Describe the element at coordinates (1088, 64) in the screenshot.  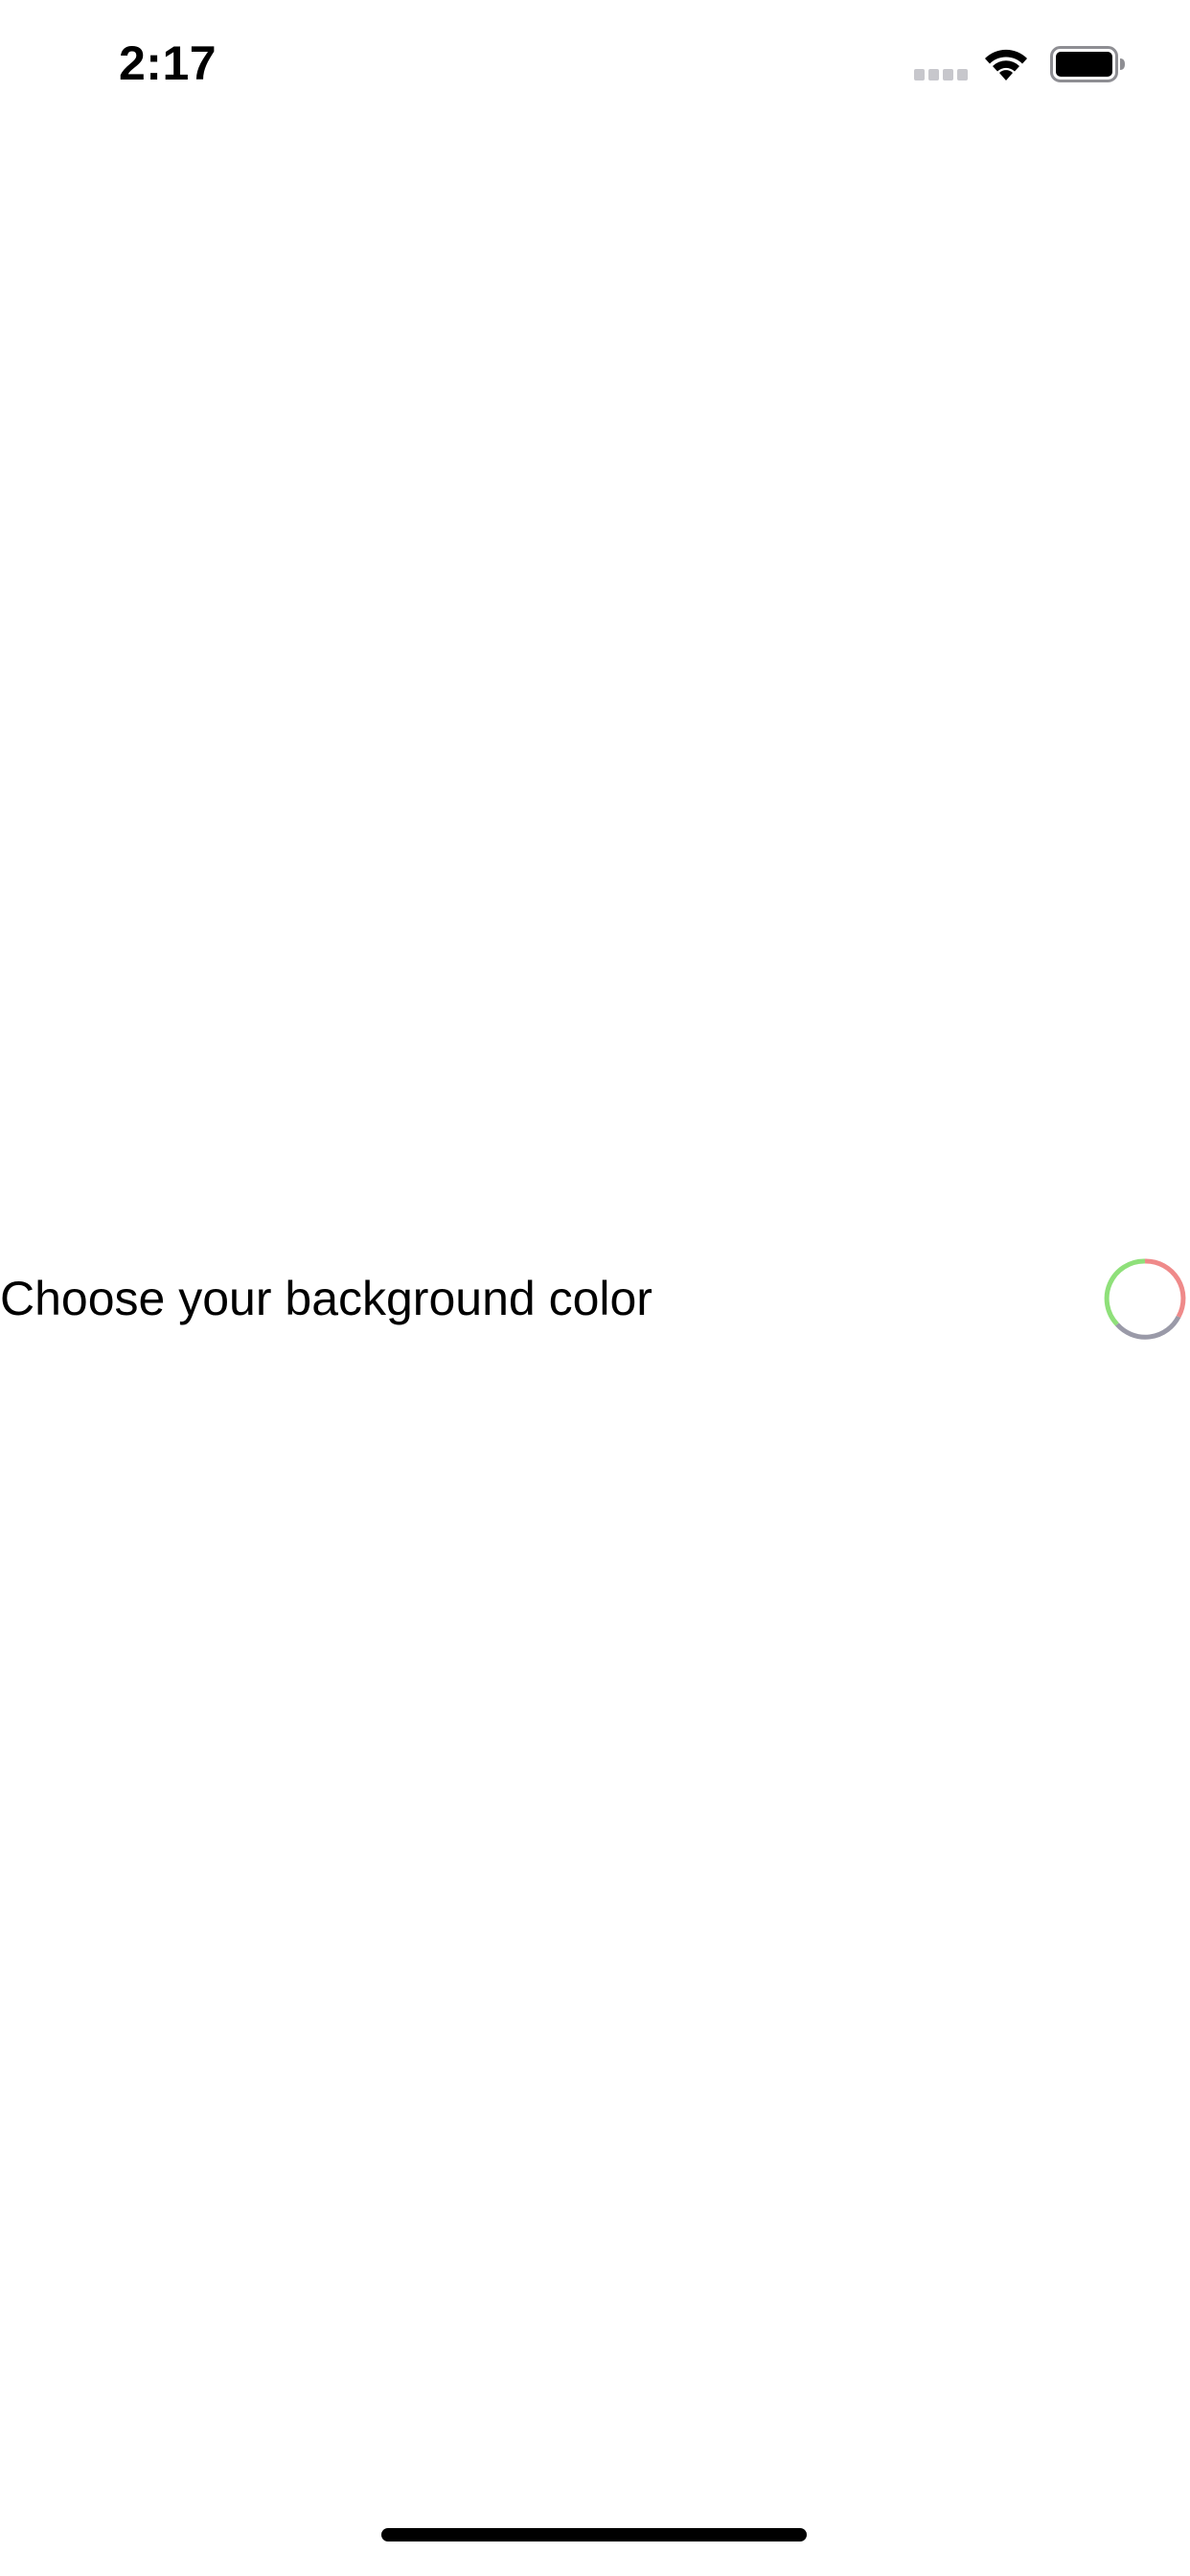
I see `battery-icon` at that location.